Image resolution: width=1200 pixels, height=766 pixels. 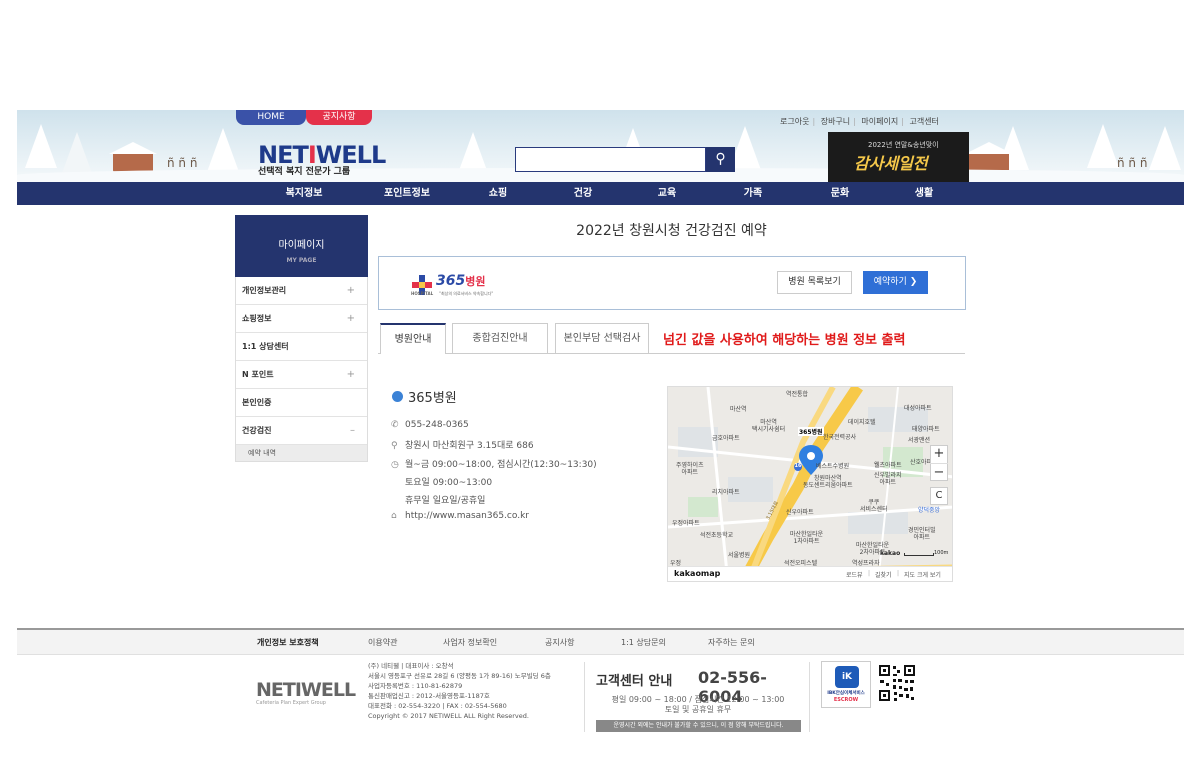 I want to click on footer-links-bar, so click(x=600, y=642).